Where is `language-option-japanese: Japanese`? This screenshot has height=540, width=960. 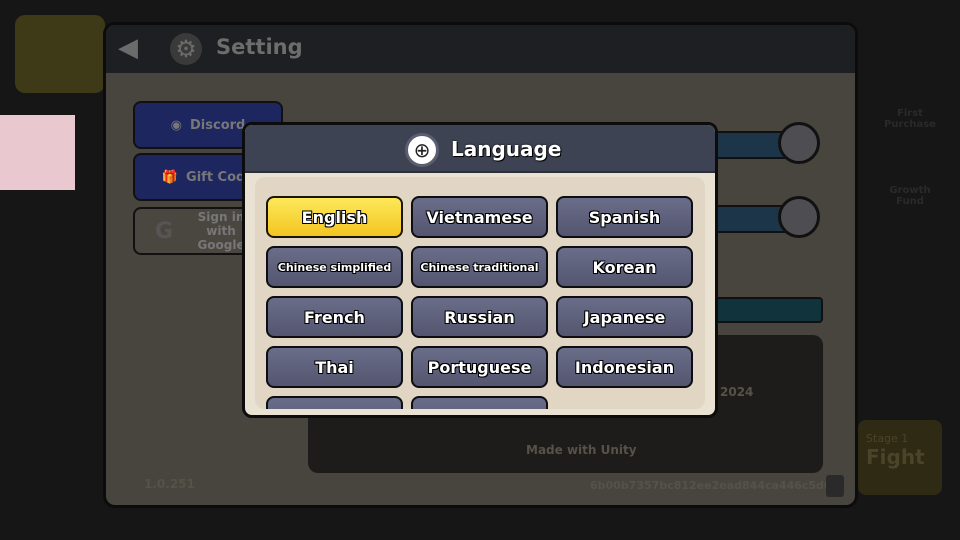
language-option-japanese: Japanese is located at coordinates (624, 317).